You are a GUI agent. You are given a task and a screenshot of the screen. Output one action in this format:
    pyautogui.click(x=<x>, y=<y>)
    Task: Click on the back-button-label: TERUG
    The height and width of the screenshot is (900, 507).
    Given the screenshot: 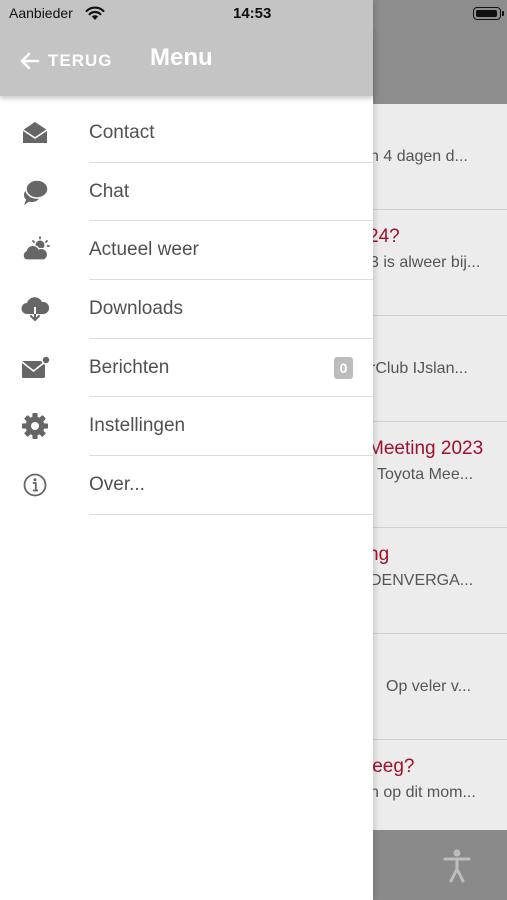 What is the action you would take?
    pyautogui.click(x=80, y=60)
    